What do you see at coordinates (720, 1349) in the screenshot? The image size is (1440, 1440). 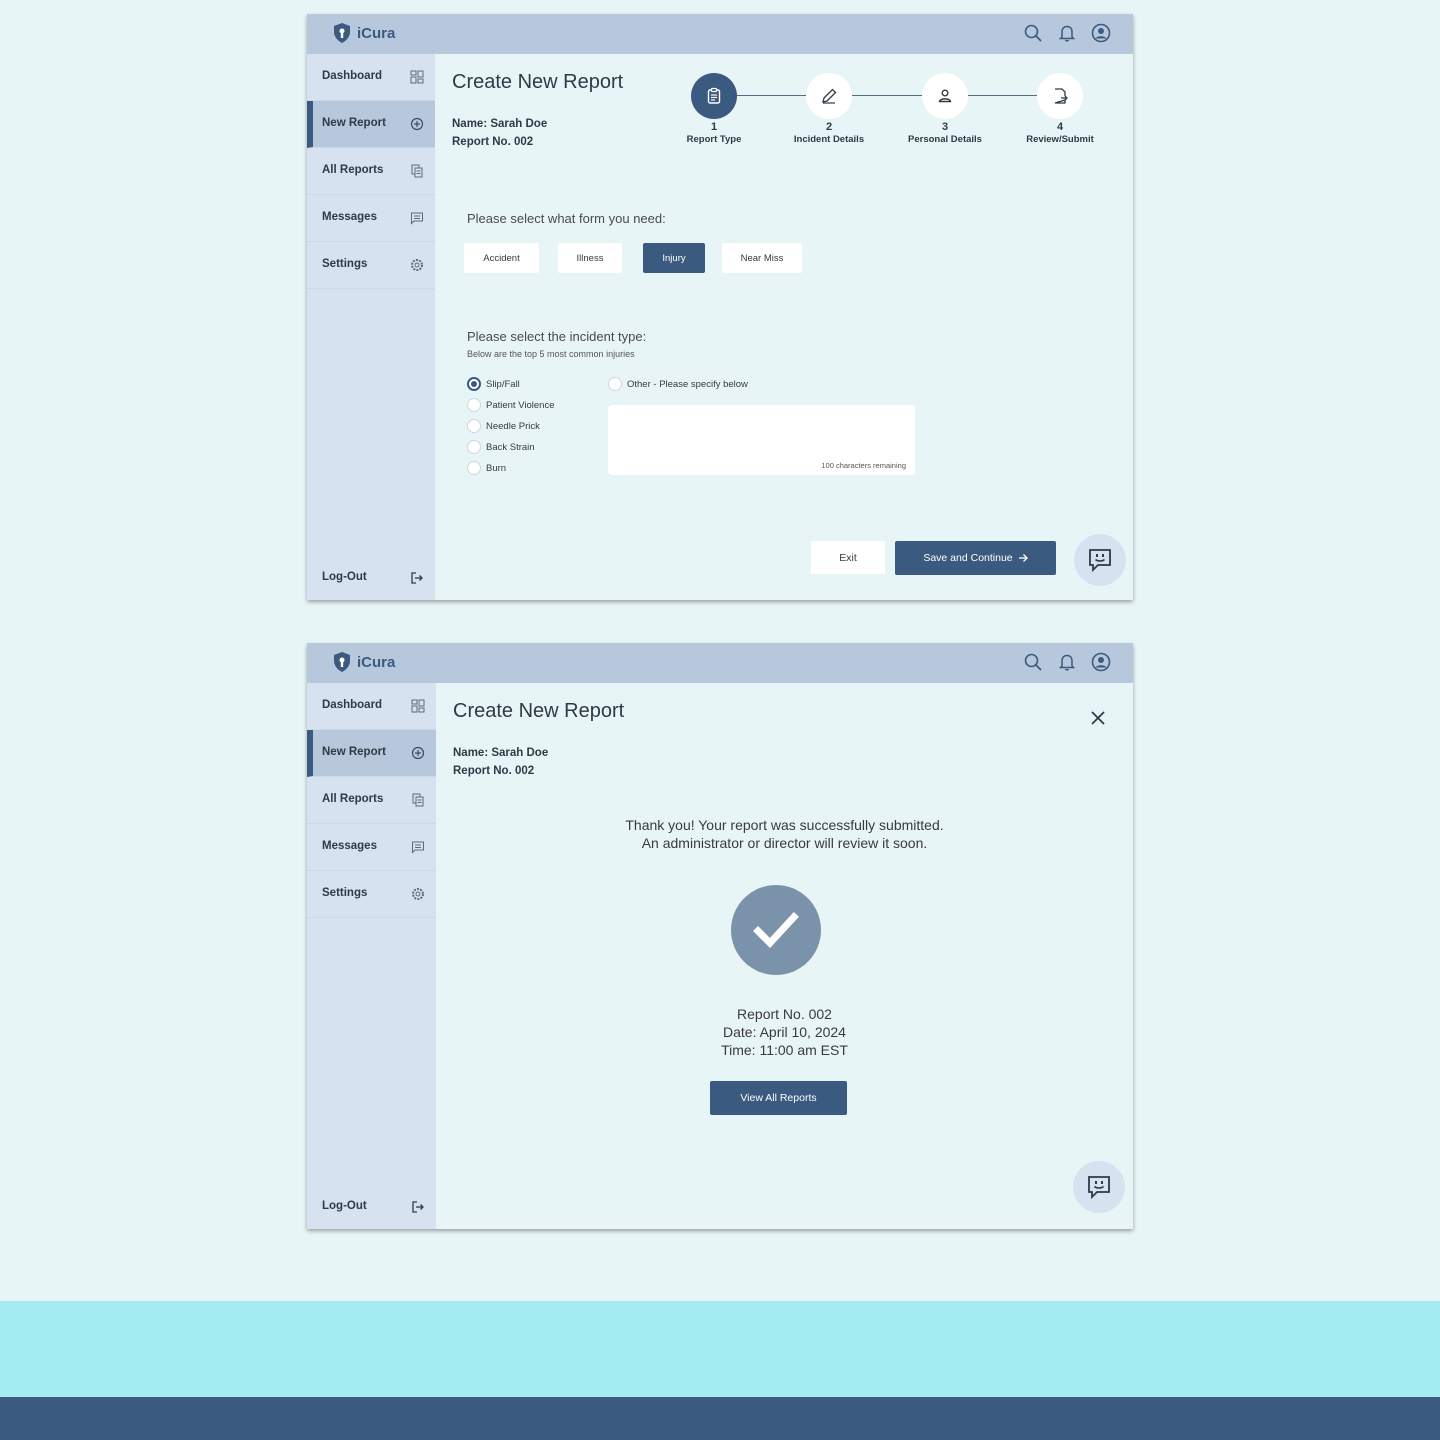 I see `decorative-band` at bounding box center [720, 1349].